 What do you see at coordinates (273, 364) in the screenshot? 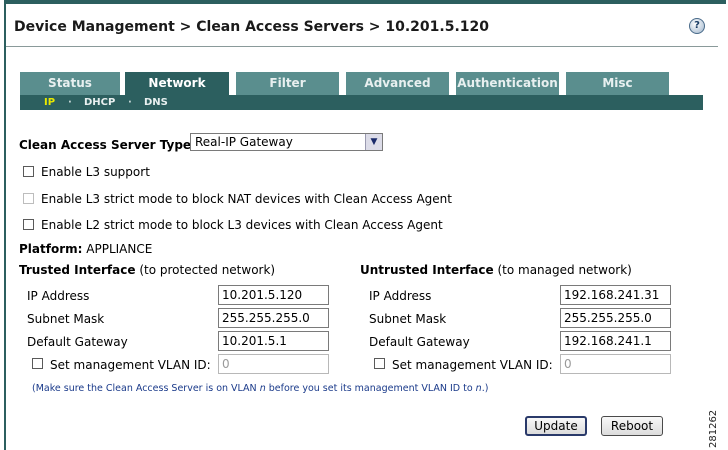
I see `trusted-vlan-input: 0` at bounding box center [273, 364].